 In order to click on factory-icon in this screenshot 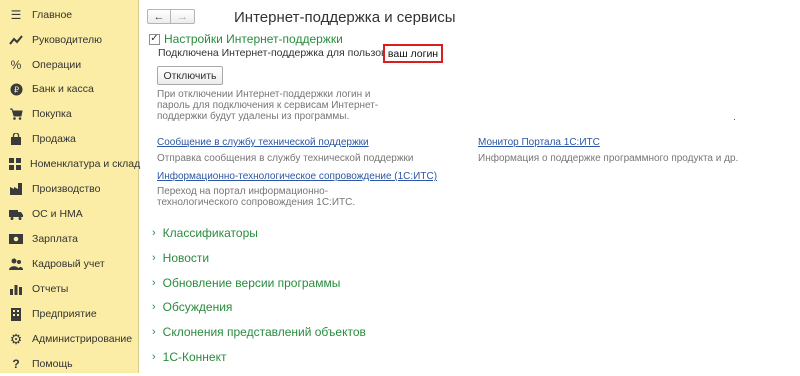, I will do `click(16, 189)`.